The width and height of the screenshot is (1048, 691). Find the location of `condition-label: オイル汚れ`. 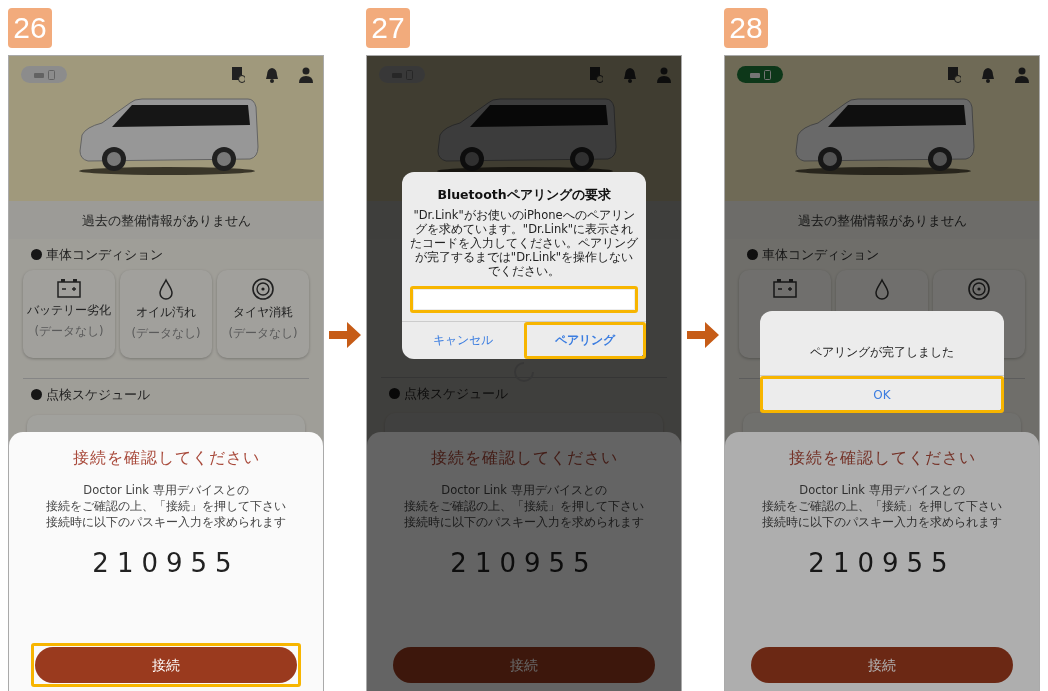

condition-label: オイル汚れ is located at coordinates (166, 312).